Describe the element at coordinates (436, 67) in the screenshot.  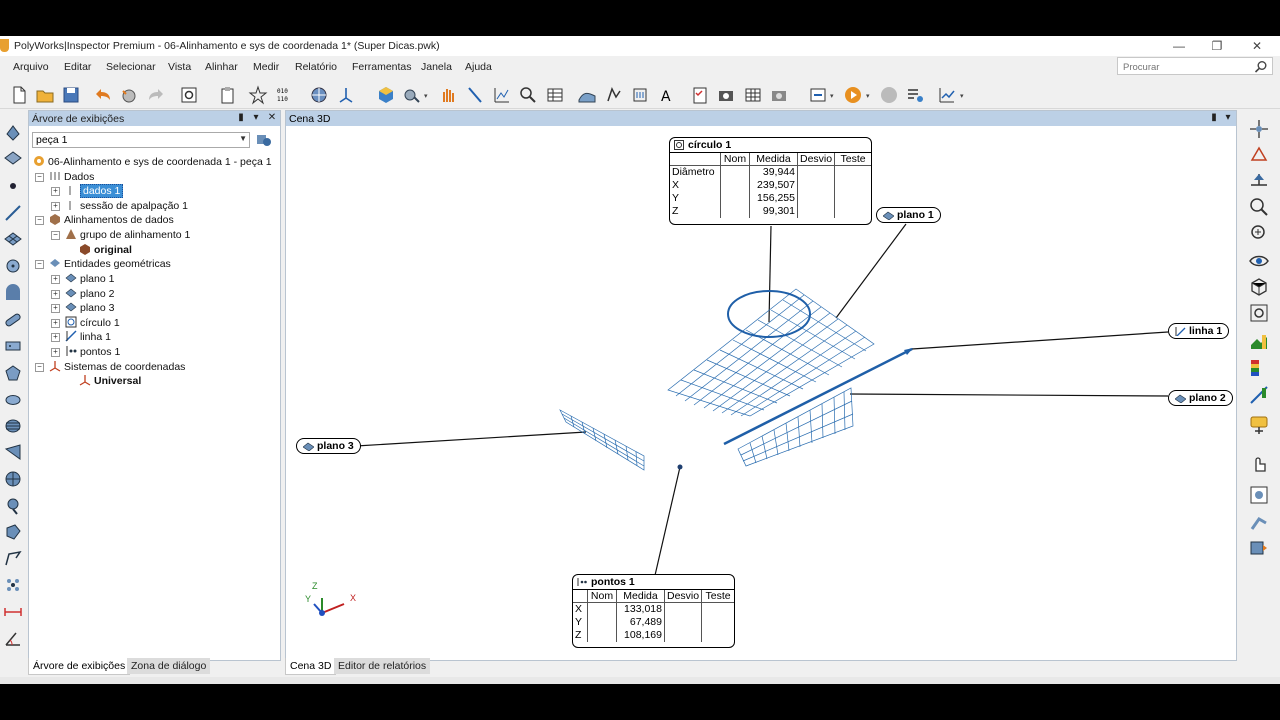
I see `menu-janela: Janela` at that location.